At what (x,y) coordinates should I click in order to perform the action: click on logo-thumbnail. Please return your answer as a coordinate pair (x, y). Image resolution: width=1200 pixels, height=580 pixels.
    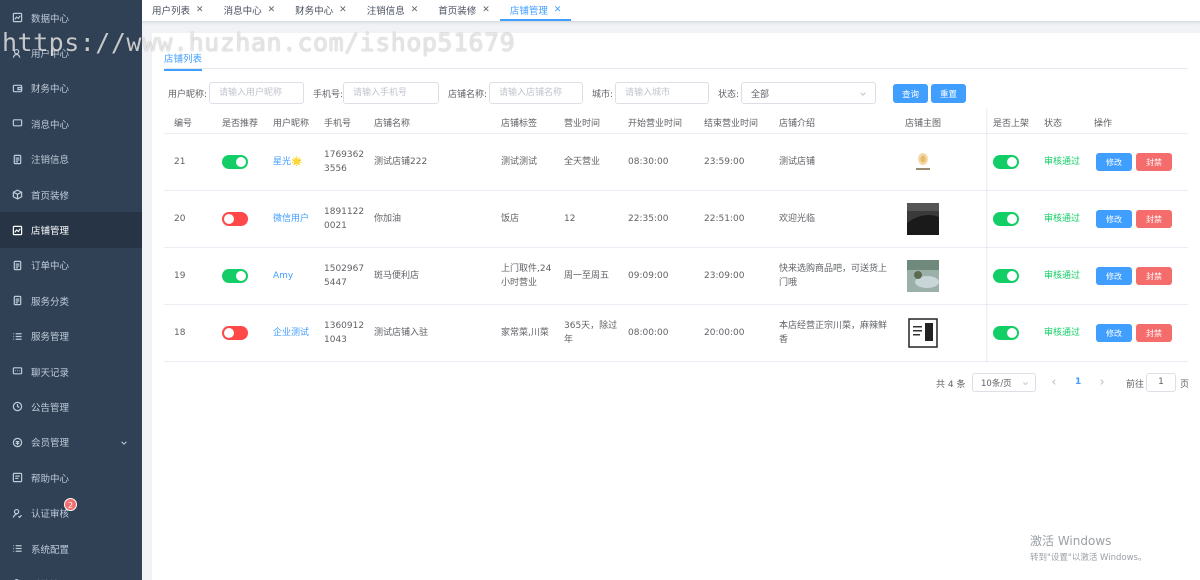
    Looking at the image, I should click on (923, 162).